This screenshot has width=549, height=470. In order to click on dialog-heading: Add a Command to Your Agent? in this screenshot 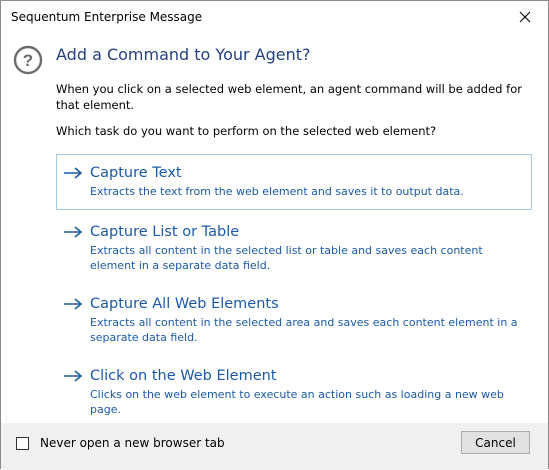, I will do `click(183, 54)`.